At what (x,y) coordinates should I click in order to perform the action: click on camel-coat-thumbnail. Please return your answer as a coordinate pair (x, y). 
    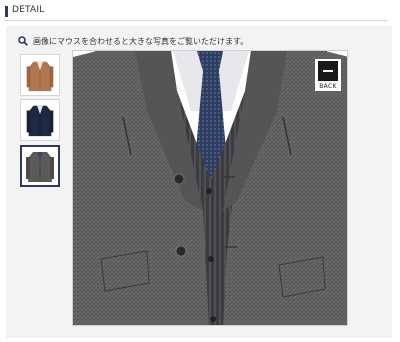
    Looking at the image, I should click on (40, 75).